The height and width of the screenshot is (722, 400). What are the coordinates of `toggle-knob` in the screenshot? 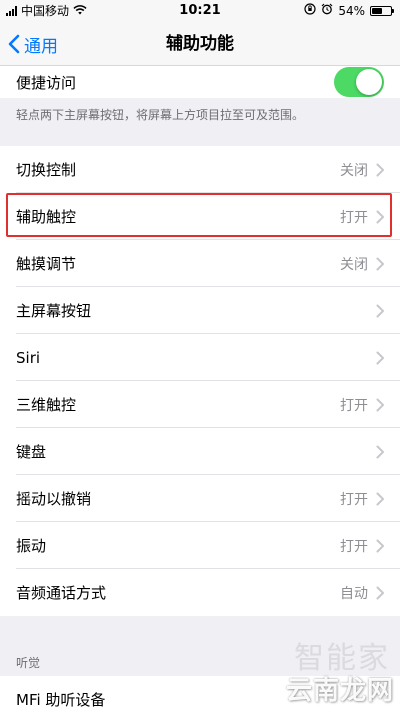 It's located at (369, 82).